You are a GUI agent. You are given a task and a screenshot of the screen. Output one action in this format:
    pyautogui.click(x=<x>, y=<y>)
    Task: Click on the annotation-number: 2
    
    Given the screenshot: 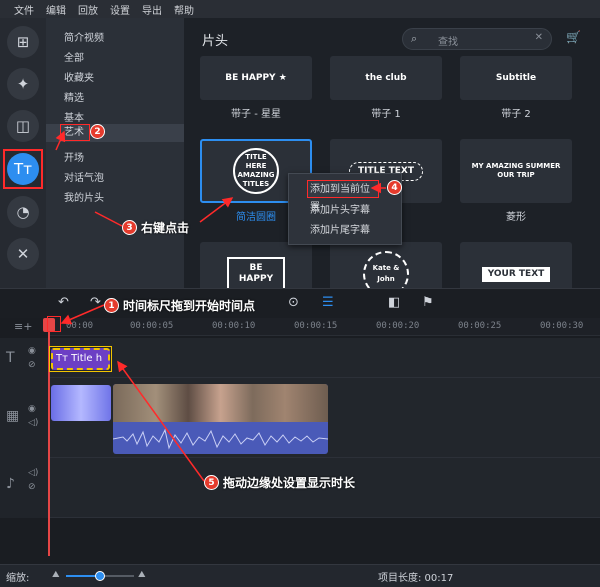 What is the action you would take?
    pyautogui.click(x=97, y=131)
    